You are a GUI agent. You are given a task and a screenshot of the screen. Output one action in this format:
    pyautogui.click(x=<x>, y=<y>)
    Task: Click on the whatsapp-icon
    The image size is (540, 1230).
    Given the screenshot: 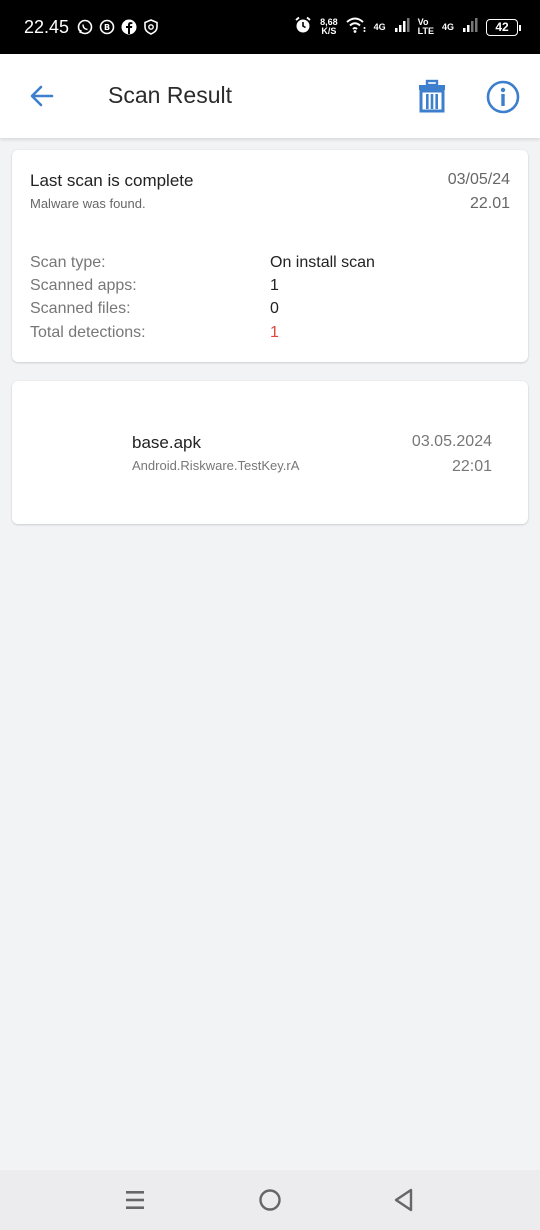 What is the action you would take?
    pyautogui.click(x=85, y=27)
    